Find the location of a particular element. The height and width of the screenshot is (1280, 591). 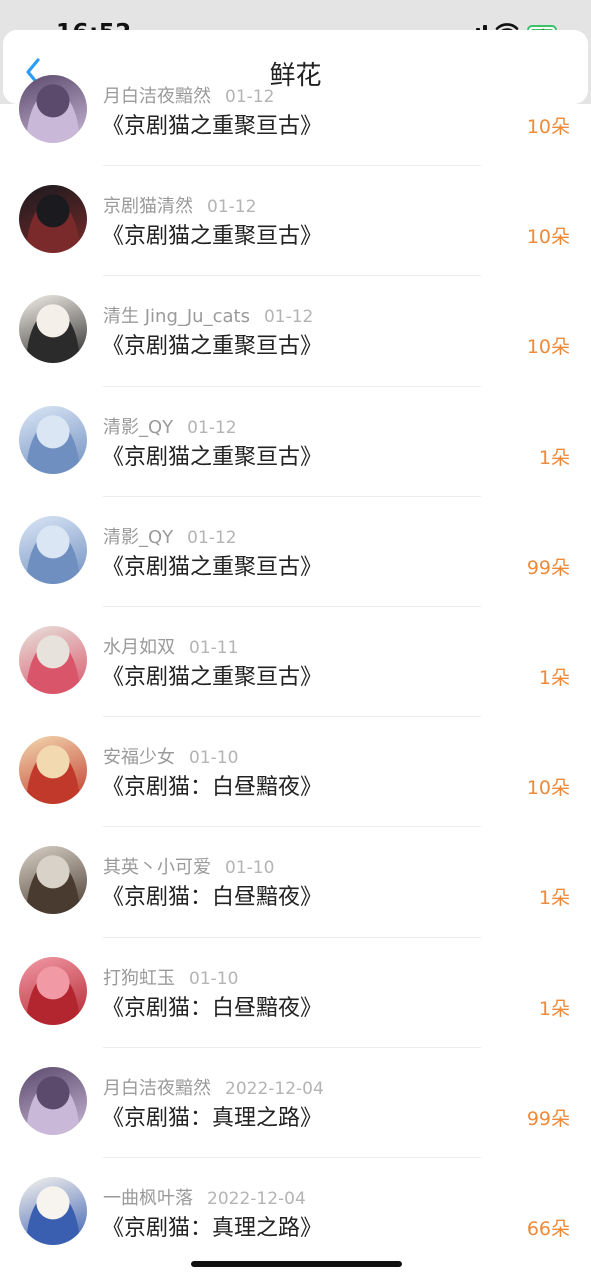

gift-meta: 其英丶小可爱 01-10 is located at coordinates (188, 866).